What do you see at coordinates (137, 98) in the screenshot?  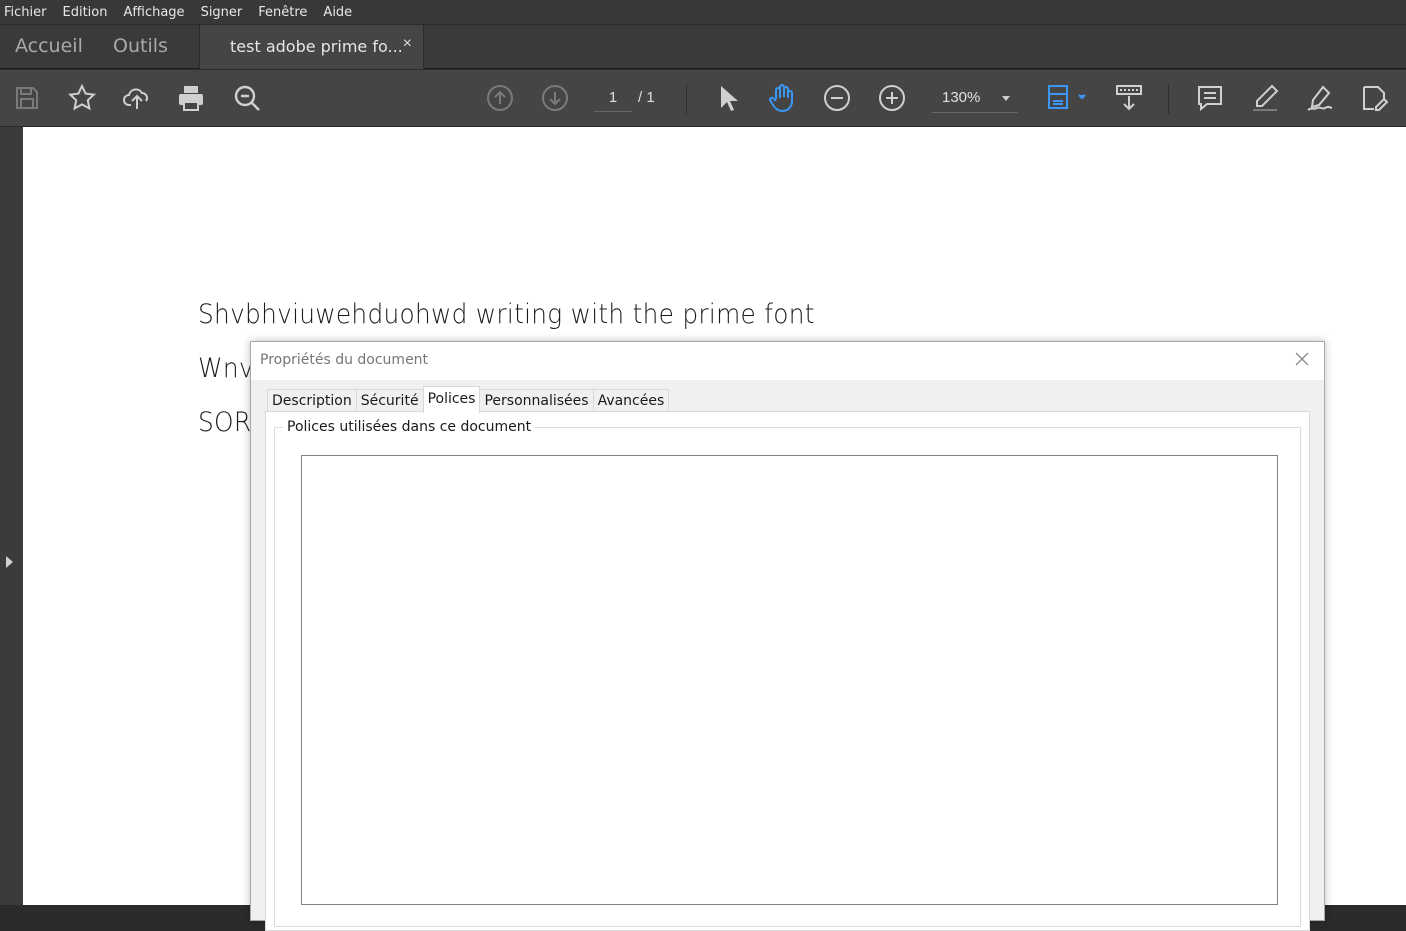 I see `upload-cloud-icon` at bounding box center [137, 98].